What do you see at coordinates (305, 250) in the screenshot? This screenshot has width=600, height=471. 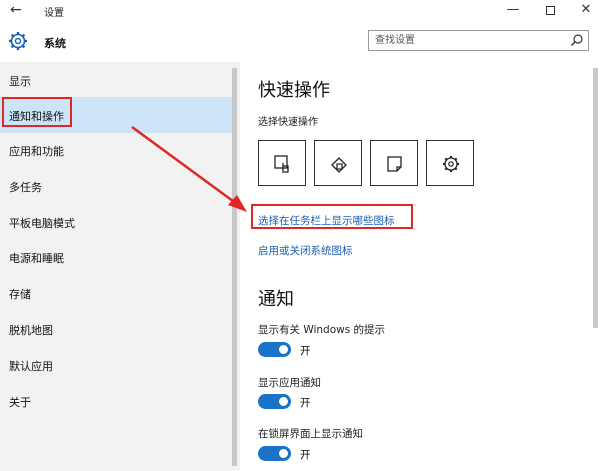 I see `system-icons-link: 启用或关闭系统图标` at bounding box center [305, 250].